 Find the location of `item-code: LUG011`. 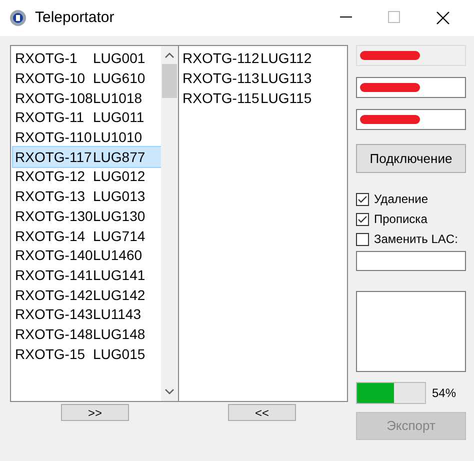

item-code: LUG011 is located at coordinates (118, 118).